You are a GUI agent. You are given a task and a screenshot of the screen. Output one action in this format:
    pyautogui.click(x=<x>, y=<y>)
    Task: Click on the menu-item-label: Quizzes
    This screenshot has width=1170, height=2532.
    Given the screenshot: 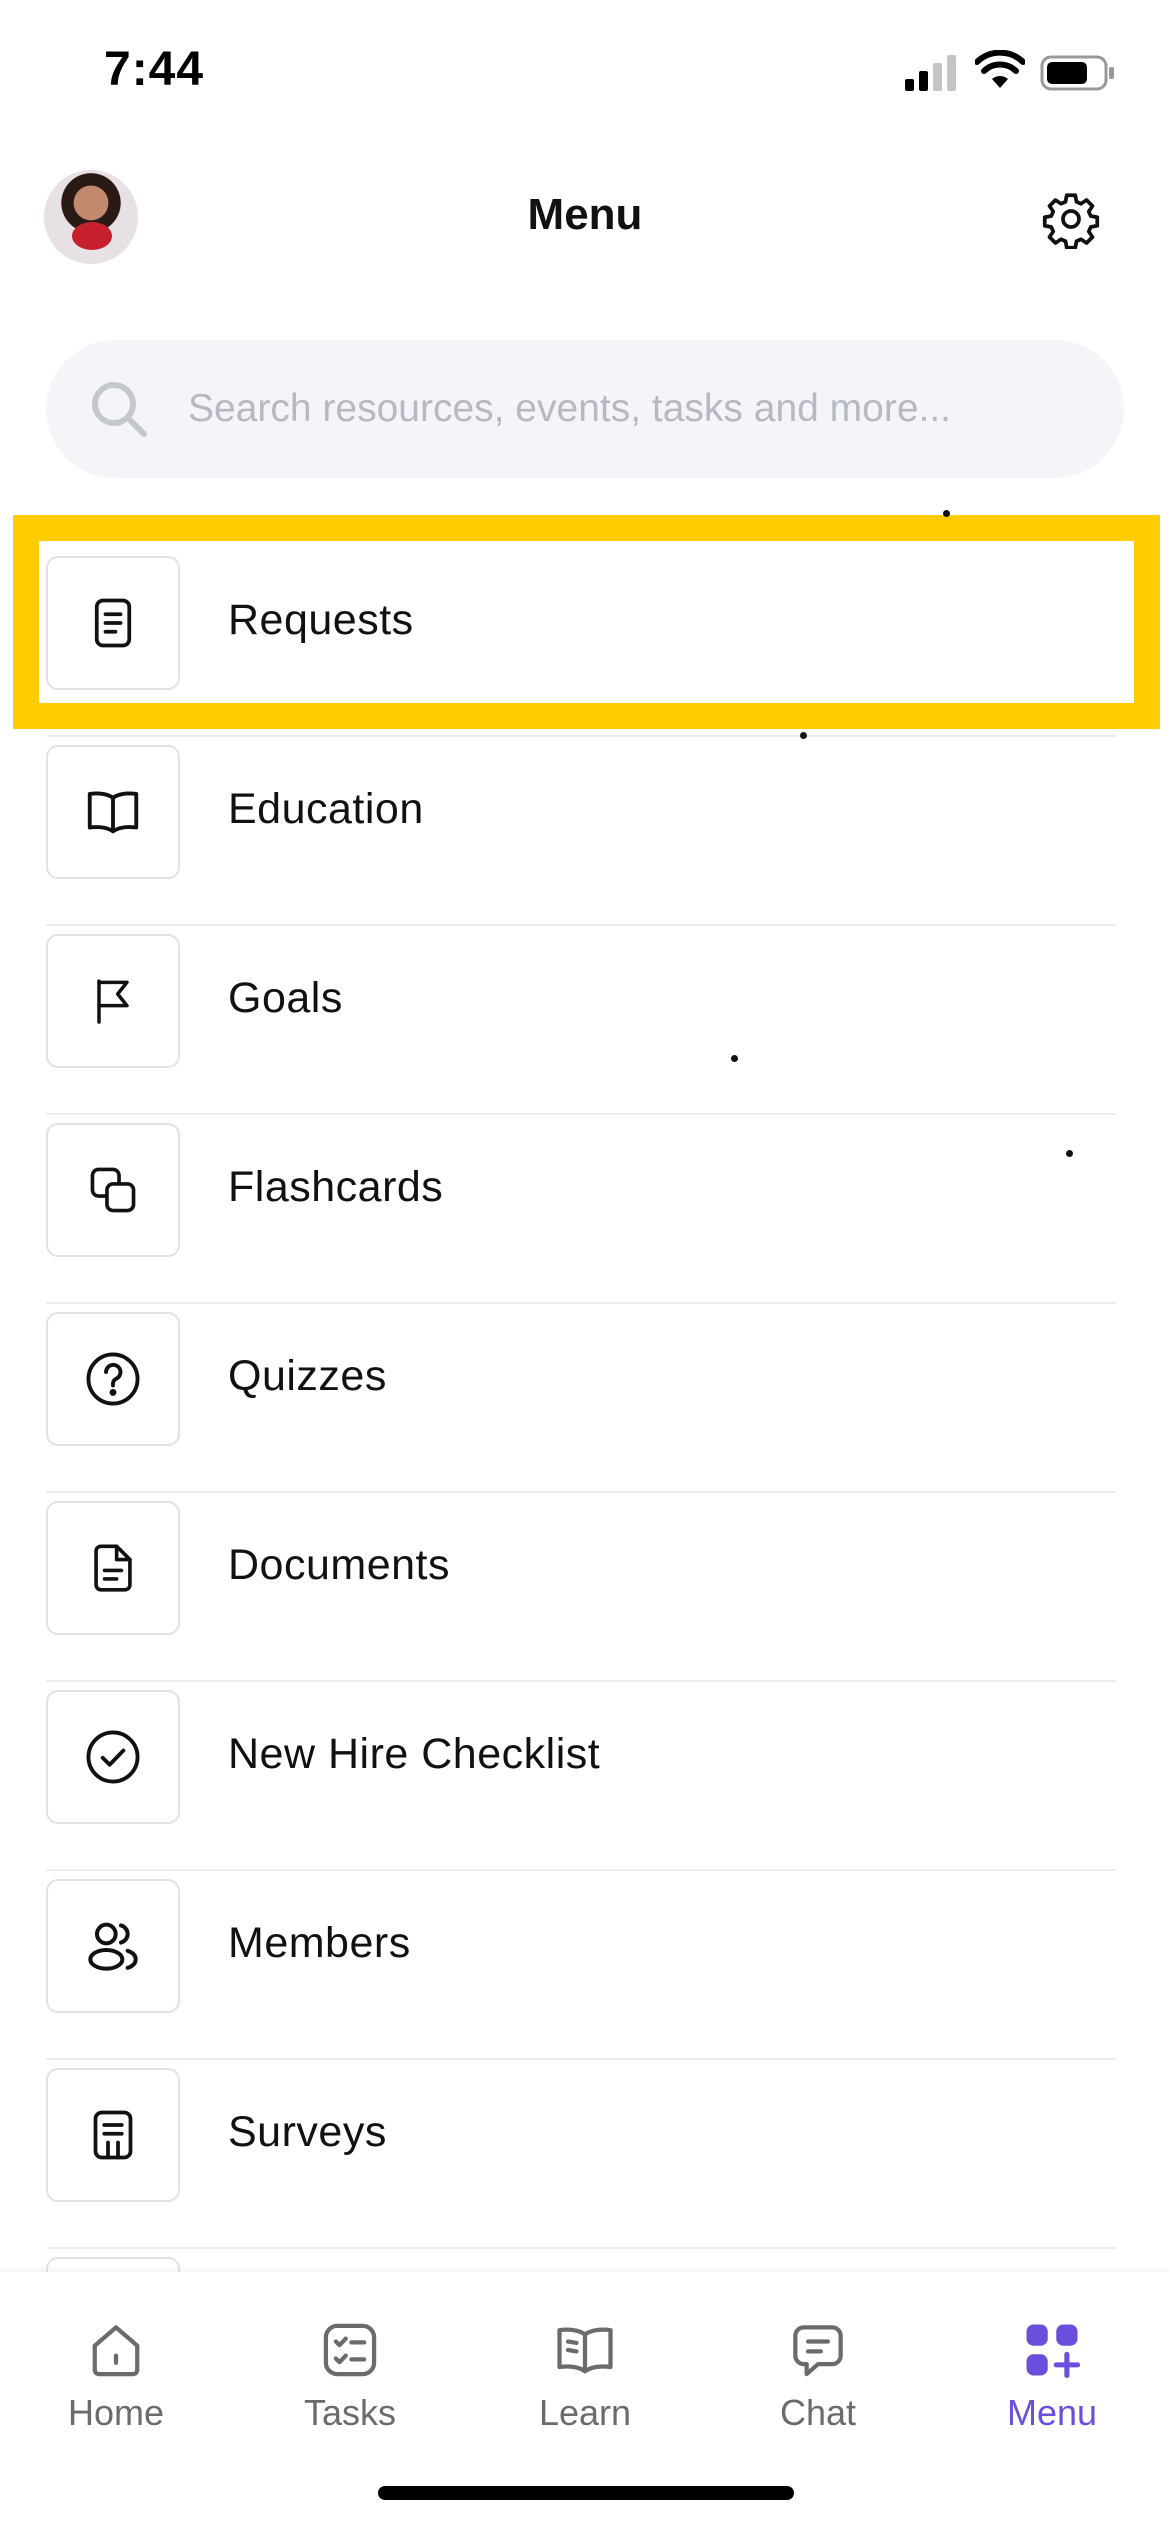 What is the action you would take?
    pyautogui.click(x=307, y=1376)
    